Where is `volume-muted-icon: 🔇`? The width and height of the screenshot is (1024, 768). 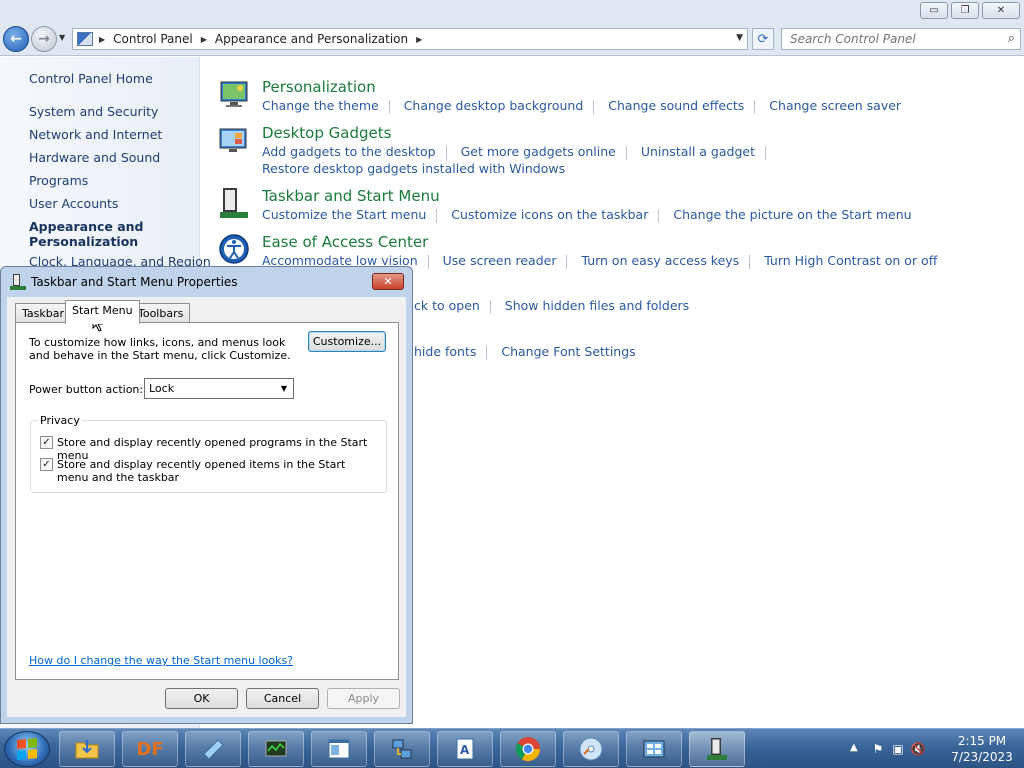 volume-muted-icon: 🔇 is located at coordinates (918, 749).